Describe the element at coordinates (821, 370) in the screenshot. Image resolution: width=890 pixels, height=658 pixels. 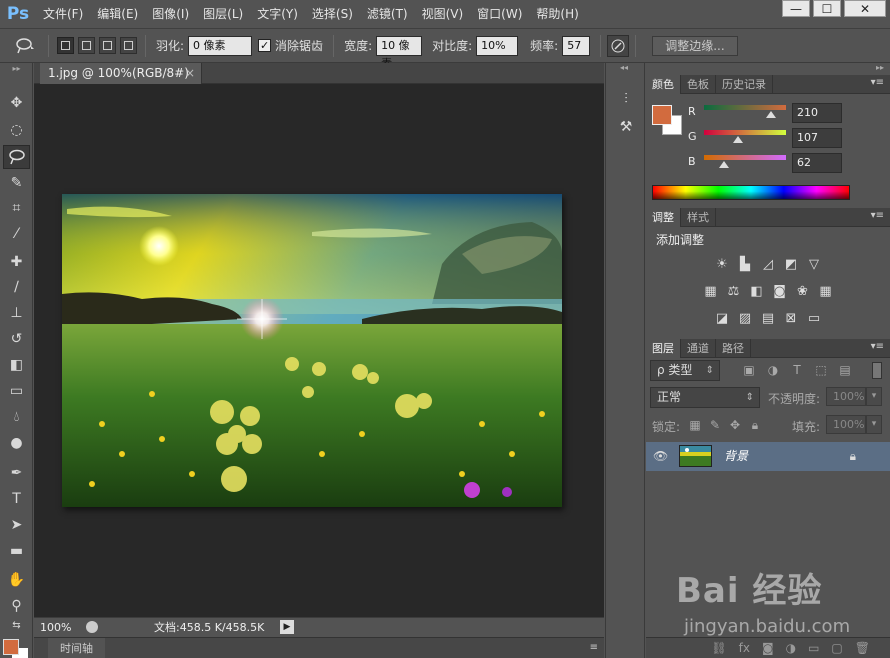
I see `filter-shape-icon: ⬚` at that location.